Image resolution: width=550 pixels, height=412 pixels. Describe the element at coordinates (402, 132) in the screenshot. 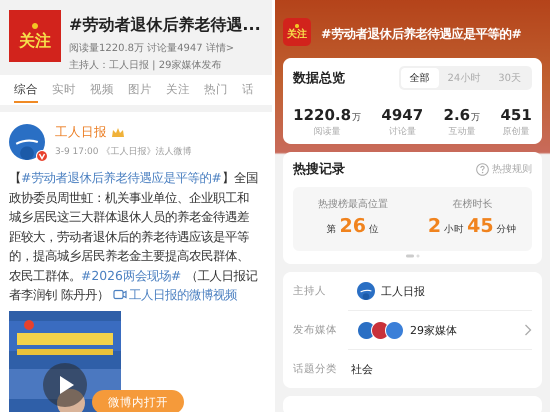

I see `stat-label: 讨论量` at that location.